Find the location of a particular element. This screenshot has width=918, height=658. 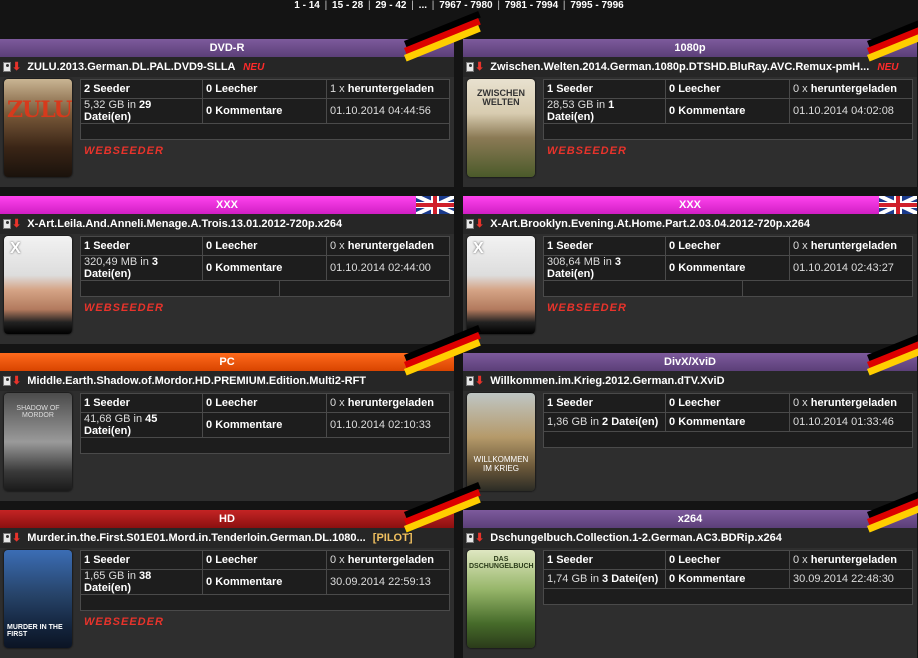

size-cell: 5,32 GB in 29 Datei(en) is located at coordinates (141, 111).